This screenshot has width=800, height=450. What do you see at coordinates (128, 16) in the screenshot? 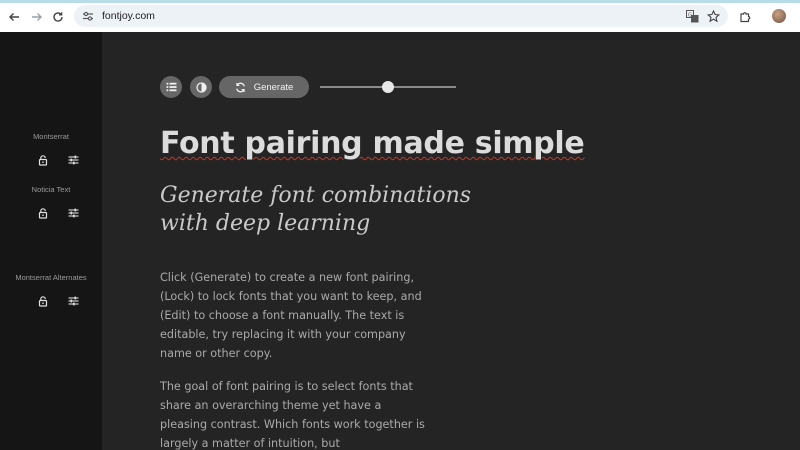
I see `url-text: fontjoy.com` at bounding box center [128, 16].